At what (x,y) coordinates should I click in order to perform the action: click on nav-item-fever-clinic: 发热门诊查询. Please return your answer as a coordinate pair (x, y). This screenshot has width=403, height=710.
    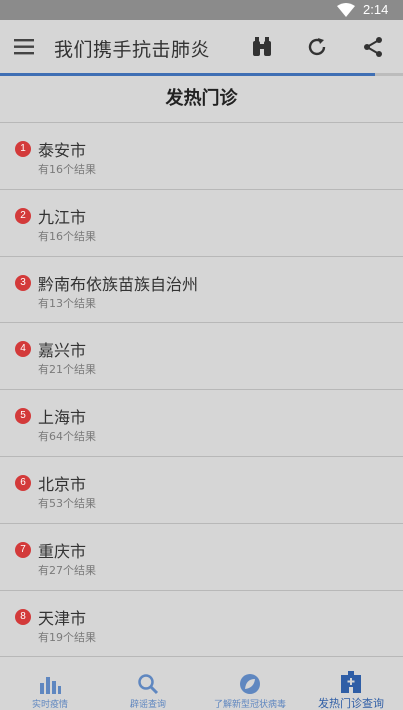
    Looking at the image, I should click on (351, 683).